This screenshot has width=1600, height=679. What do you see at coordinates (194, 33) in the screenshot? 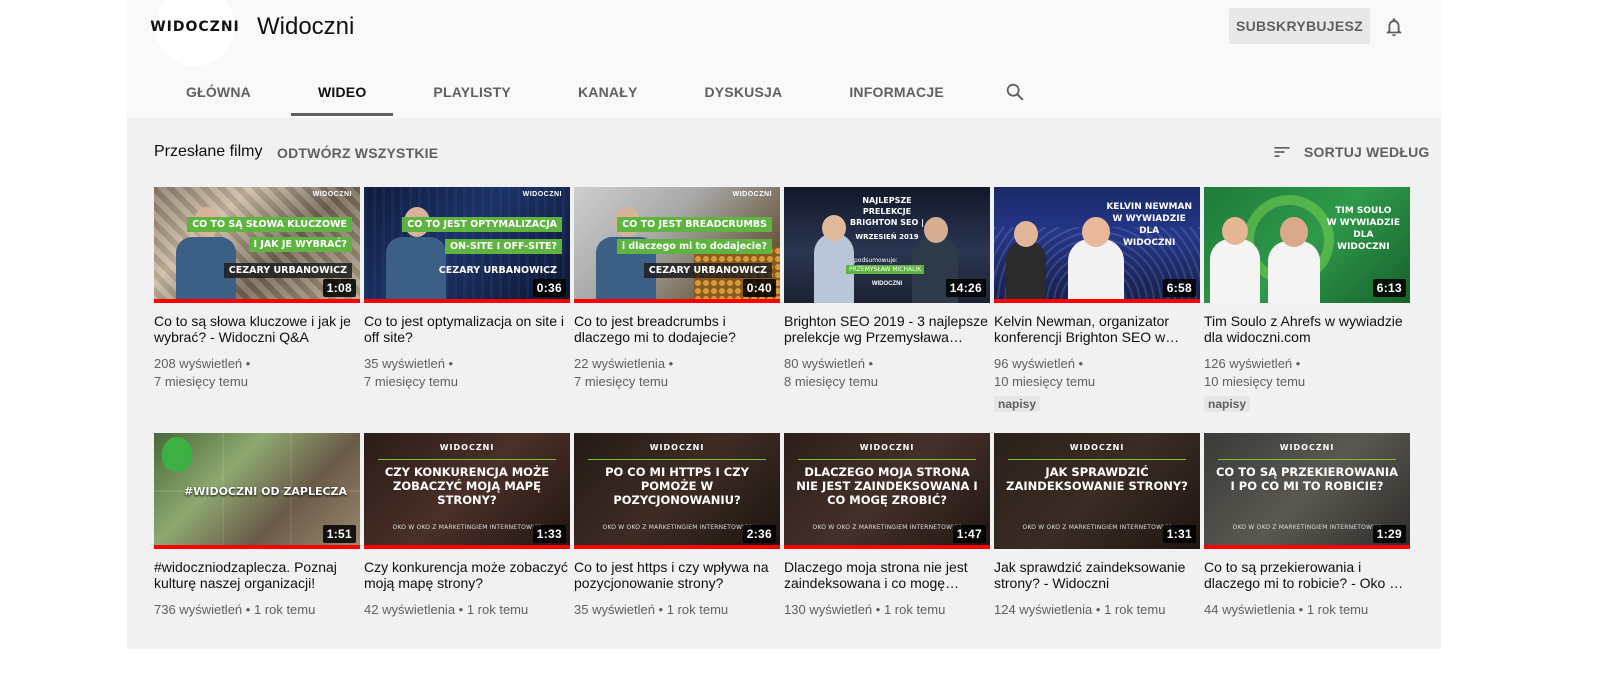
I see `channel-avatar: WIDOCZNI` at bounding box center [194, 33].